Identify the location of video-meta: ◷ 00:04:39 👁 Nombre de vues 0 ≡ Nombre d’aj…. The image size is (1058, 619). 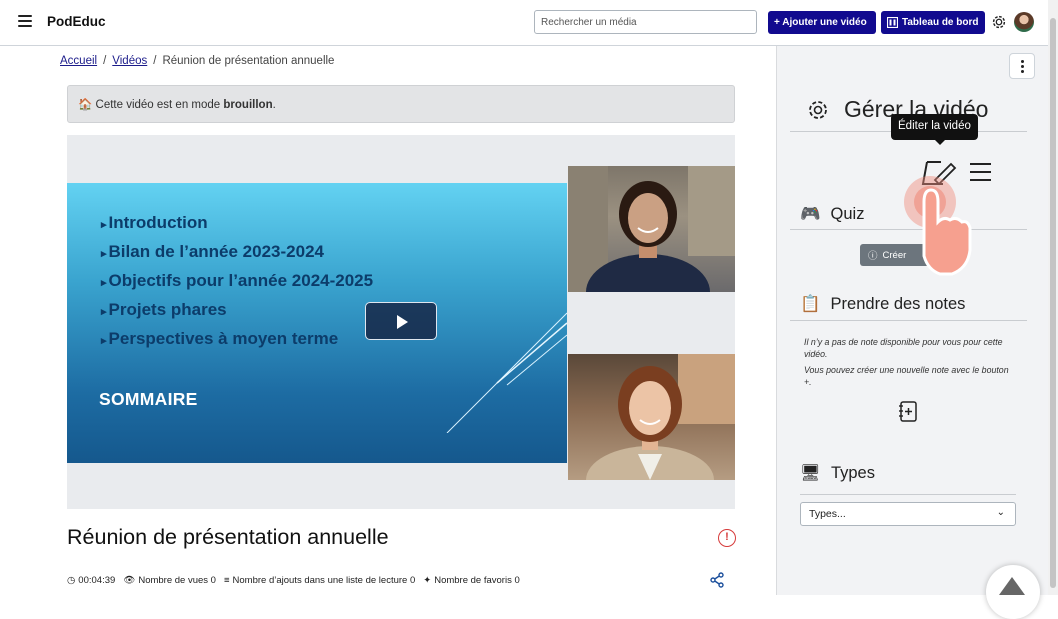
(293, 580).